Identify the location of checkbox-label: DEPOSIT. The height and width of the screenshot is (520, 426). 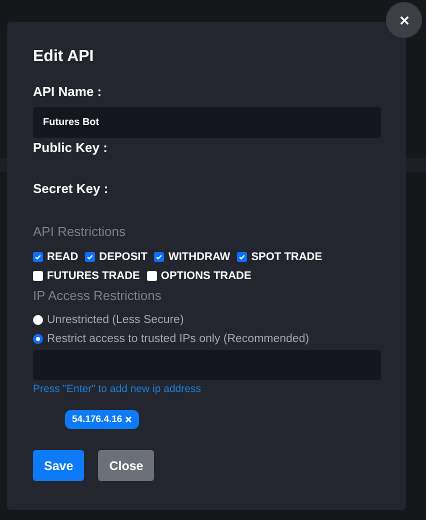
(123, 256).